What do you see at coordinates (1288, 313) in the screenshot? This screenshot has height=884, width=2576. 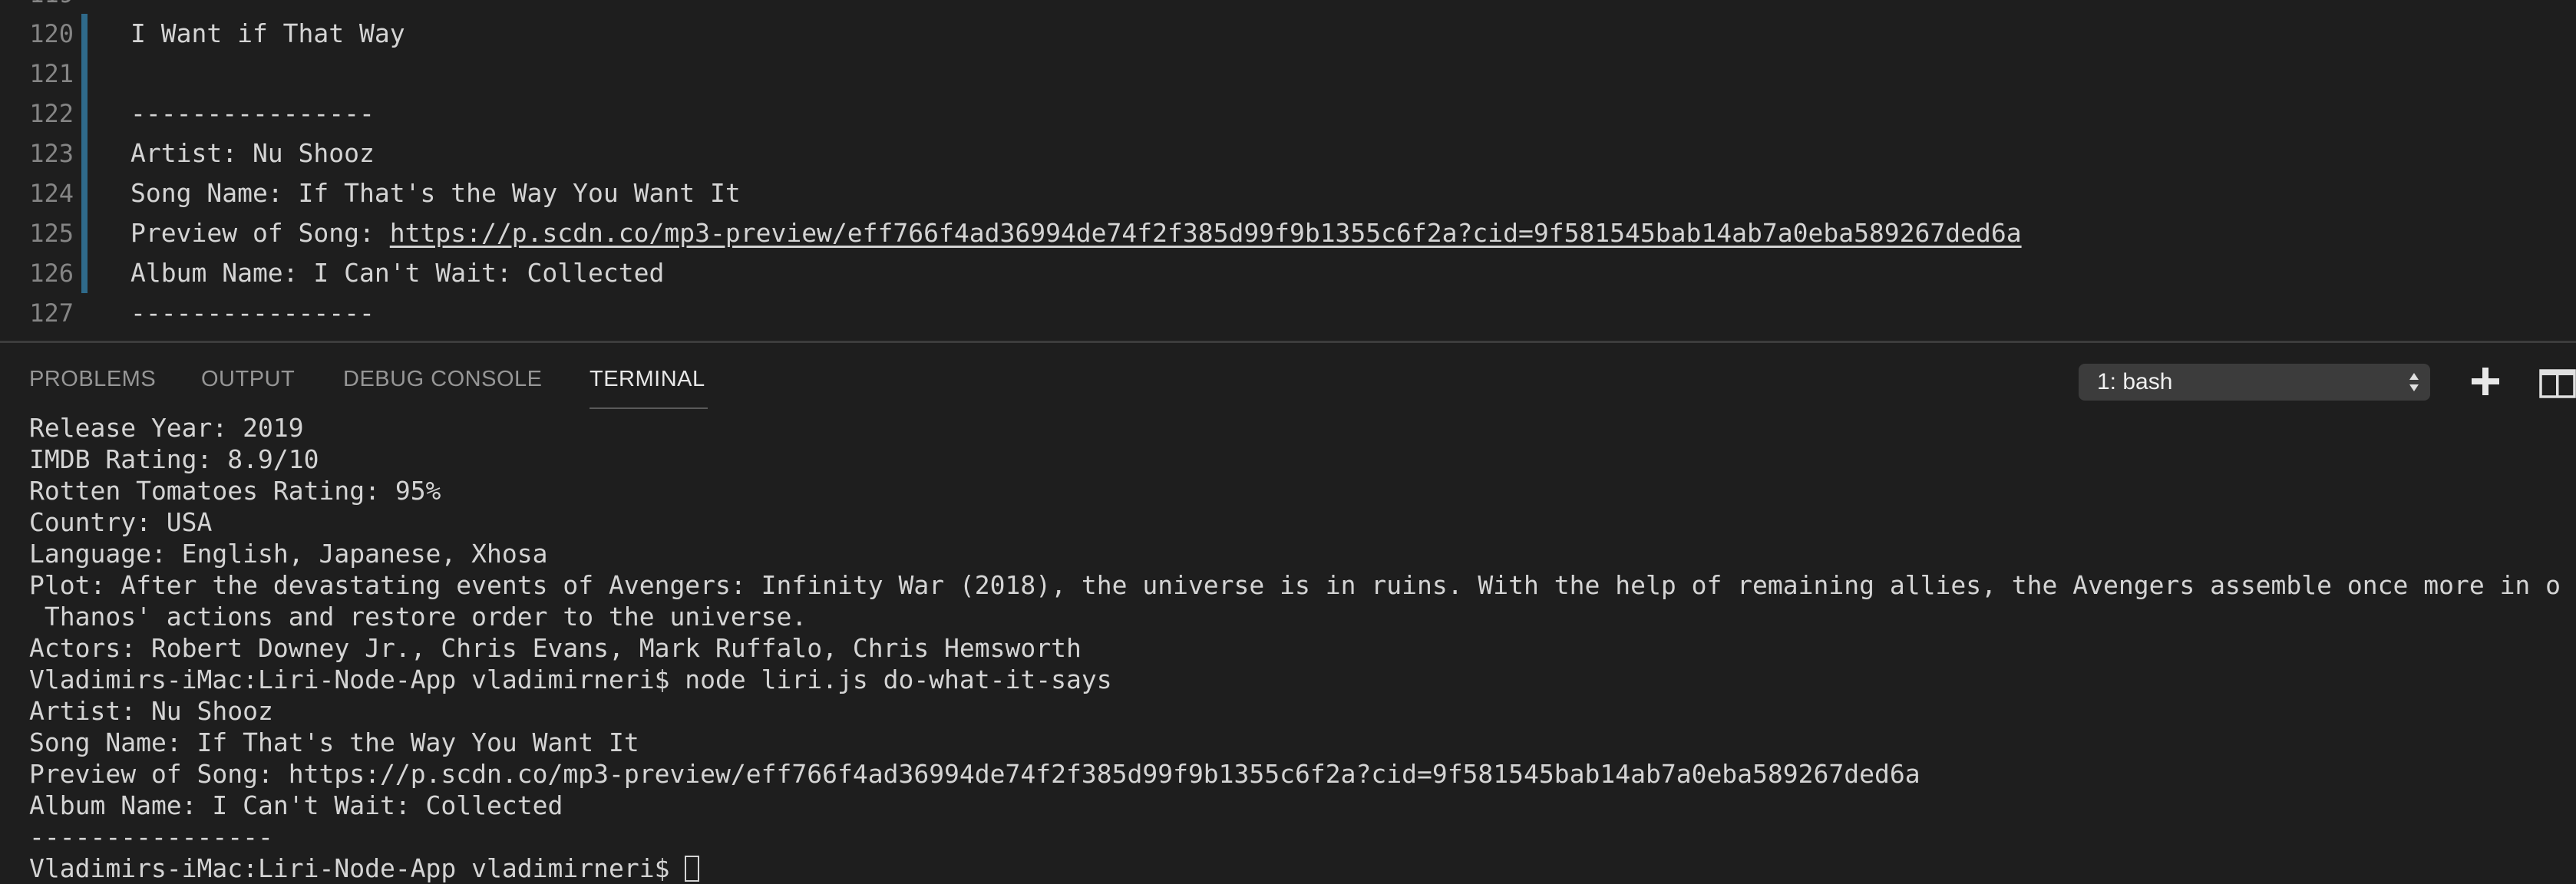 I see `editor-line: 127 ----------------` at bounding box center [1288, 313].